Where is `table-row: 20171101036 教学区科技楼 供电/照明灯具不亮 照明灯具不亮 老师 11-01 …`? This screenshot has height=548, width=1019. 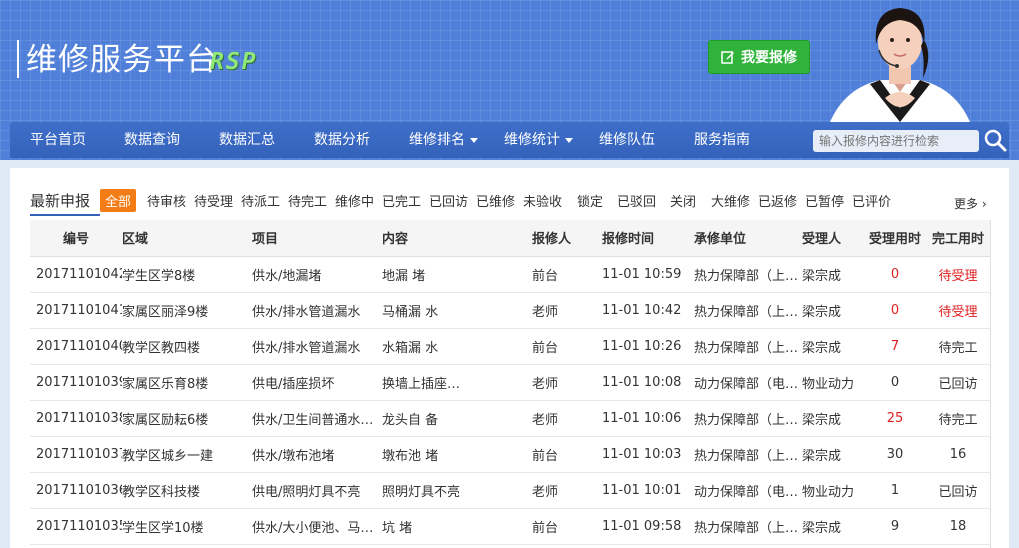 table-row: 20171101036 教学区科技楼 供电/照明灯具不亮 照明灯具不亮 老师 11-01 … is located at coordinates (510, 490).